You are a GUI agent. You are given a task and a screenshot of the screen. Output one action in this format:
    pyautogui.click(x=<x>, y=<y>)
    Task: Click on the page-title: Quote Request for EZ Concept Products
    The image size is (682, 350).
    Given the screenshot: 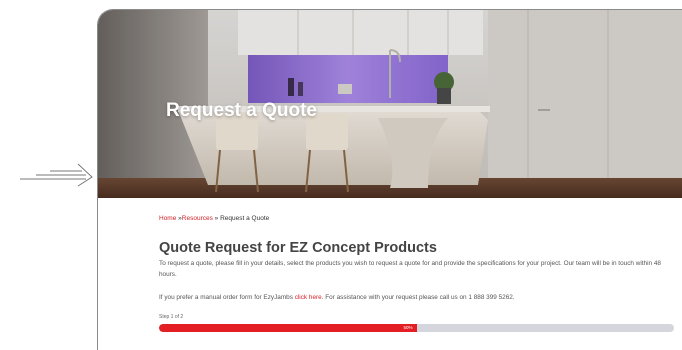 What is the action you would take?
    pyautogui.click(x=298, y=248)
    